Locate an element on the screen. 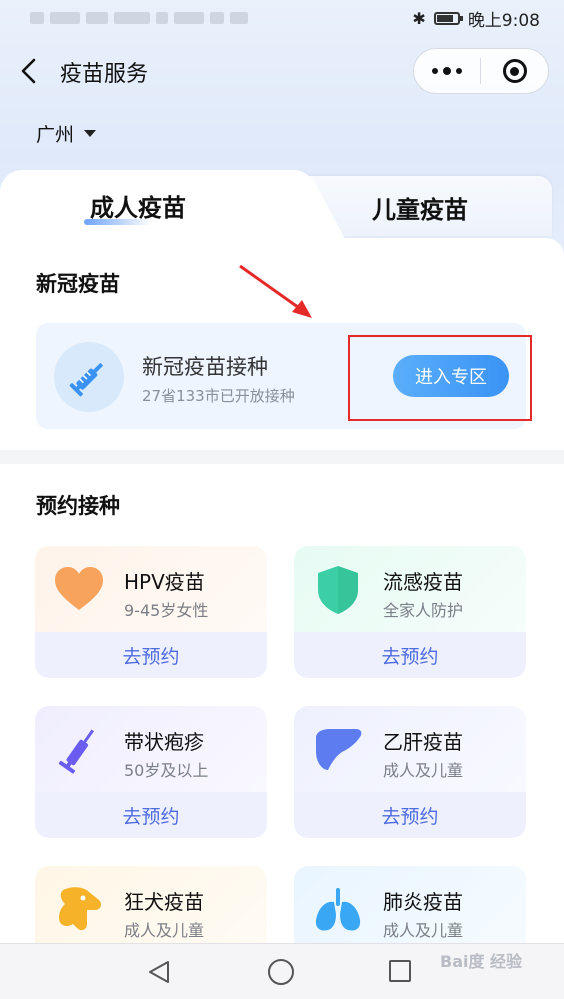 This screenshot has width=564, height=999. covid-card-subtitle: 27省133市已开放接种 is located at coordinates (218, 396).